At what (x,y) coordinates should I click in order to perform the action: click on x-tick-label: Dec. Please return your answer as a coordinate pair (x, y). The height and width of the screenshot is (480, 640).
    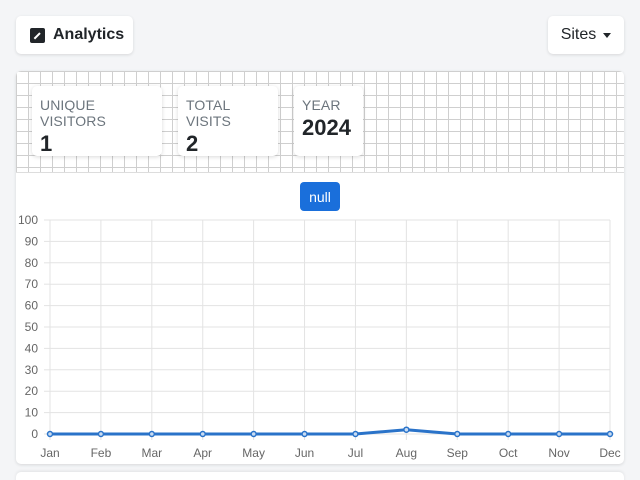
    Looking at the image, I should click on (609, 453).